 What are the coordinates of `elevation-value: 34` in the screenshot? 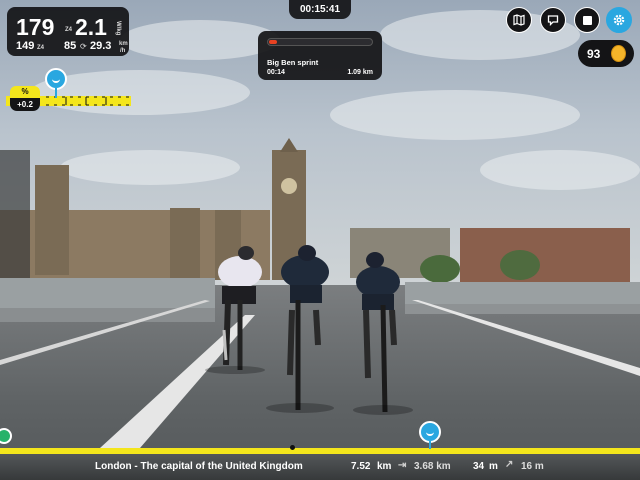 It's located at (479, 466).